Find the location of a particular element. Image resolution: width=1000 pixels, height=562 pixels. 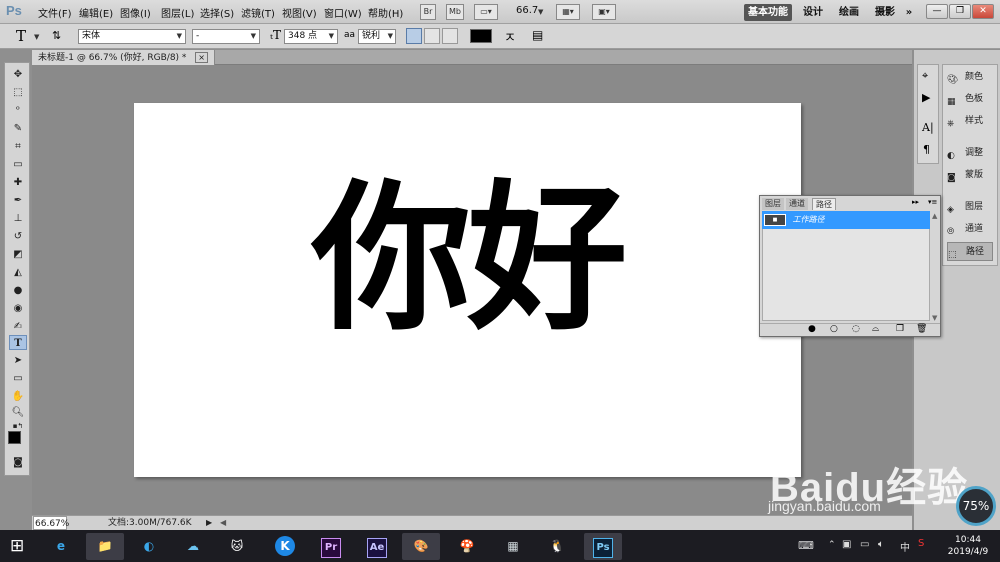

cloud-taskbar-icon: ☁ is located at coordinates (193, 546).